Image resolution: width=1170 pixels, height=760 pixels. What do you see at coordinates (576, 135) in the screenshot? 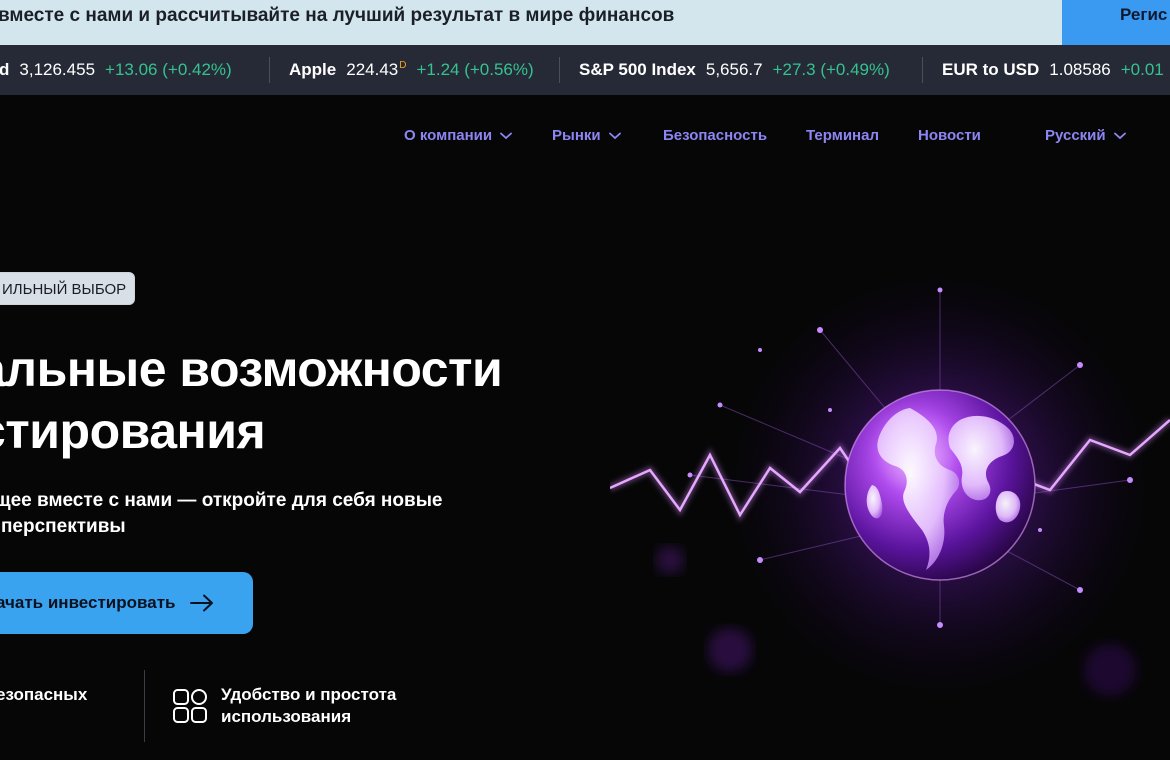
I see `nav-markets-label: Рынки` at bounding box center [576, 135].